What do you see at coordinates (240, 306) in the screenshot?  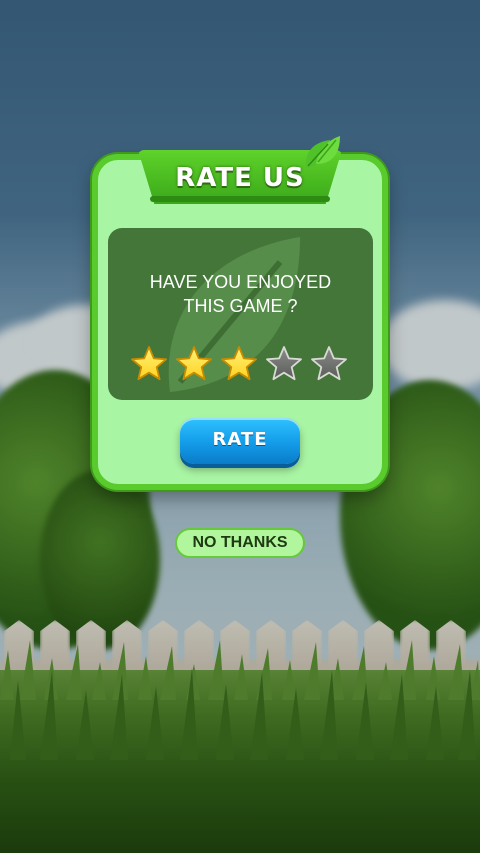 I see `question-line-2: THIS GAME ?` at bounding box center [240, 306].